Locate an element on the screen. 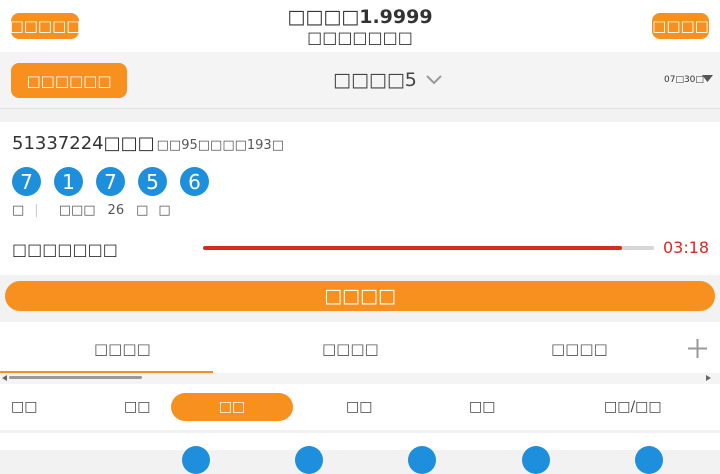 The image size is (720, 474). subtab-4: □□ is located at coordinates (359, 407).